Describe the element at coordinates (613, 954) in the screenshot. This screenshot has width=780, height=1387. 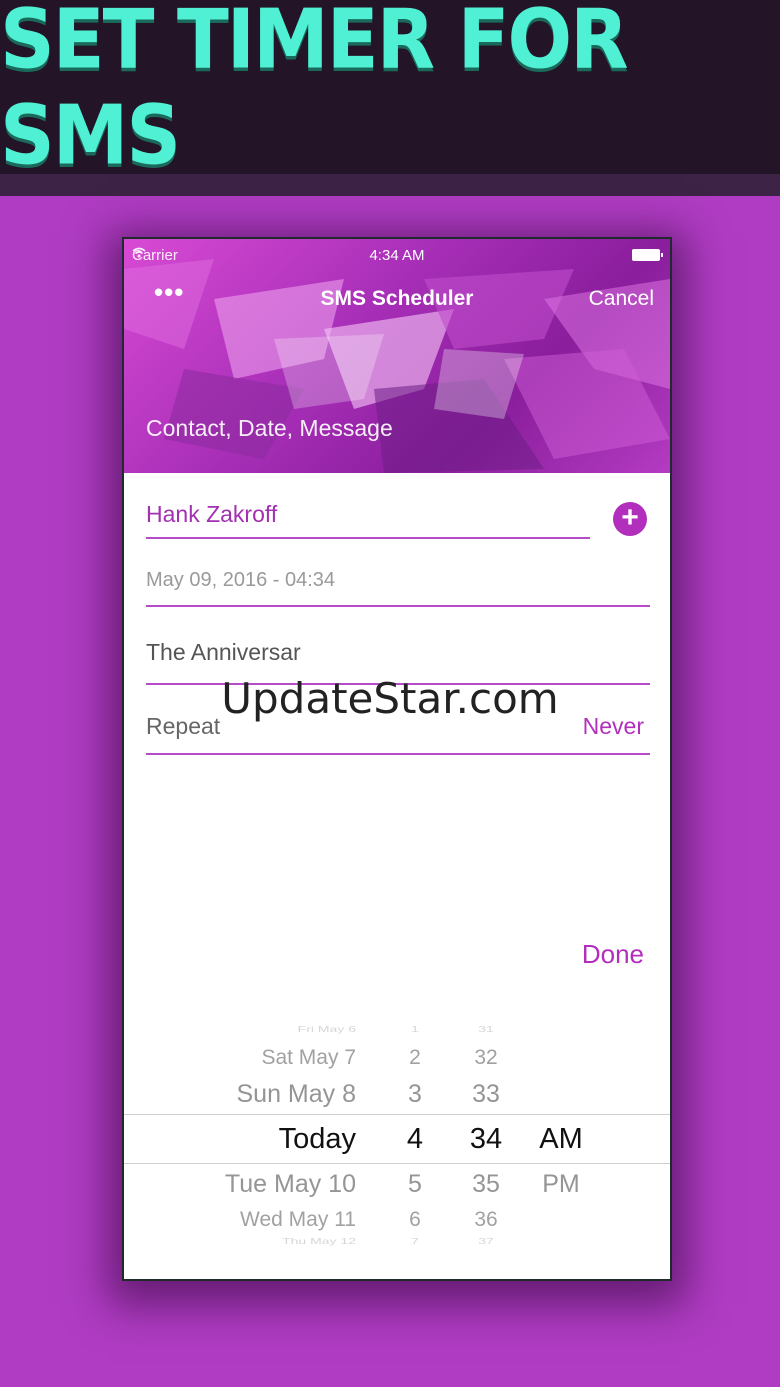
I see `done-button: Done` at that location.